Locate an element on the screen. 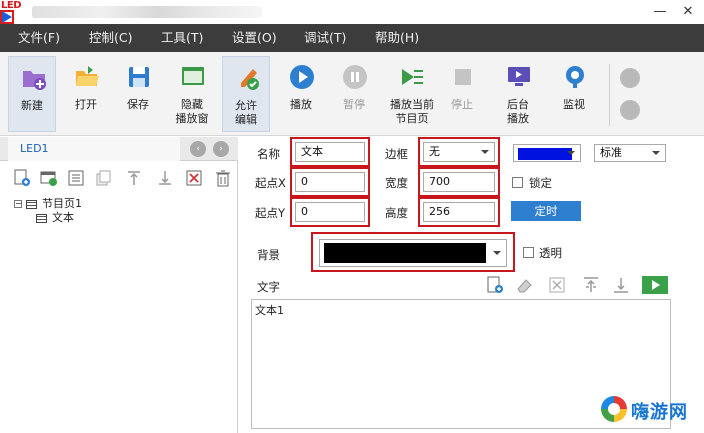  insert-text-icon is located at coordinates (495, 285).